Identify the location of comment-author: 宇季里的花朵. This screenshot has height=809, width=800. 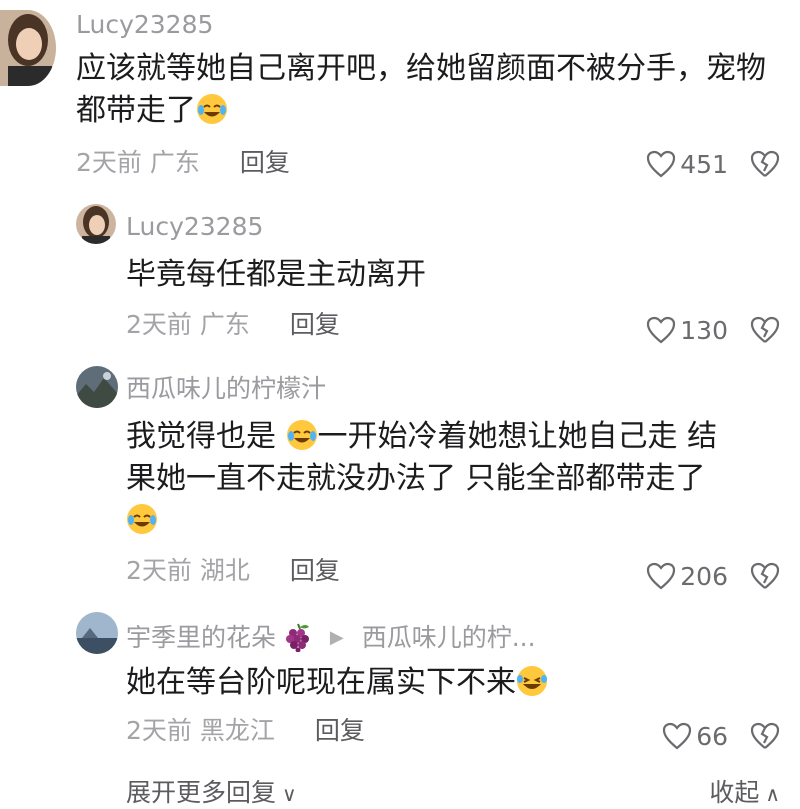
(201, 637).